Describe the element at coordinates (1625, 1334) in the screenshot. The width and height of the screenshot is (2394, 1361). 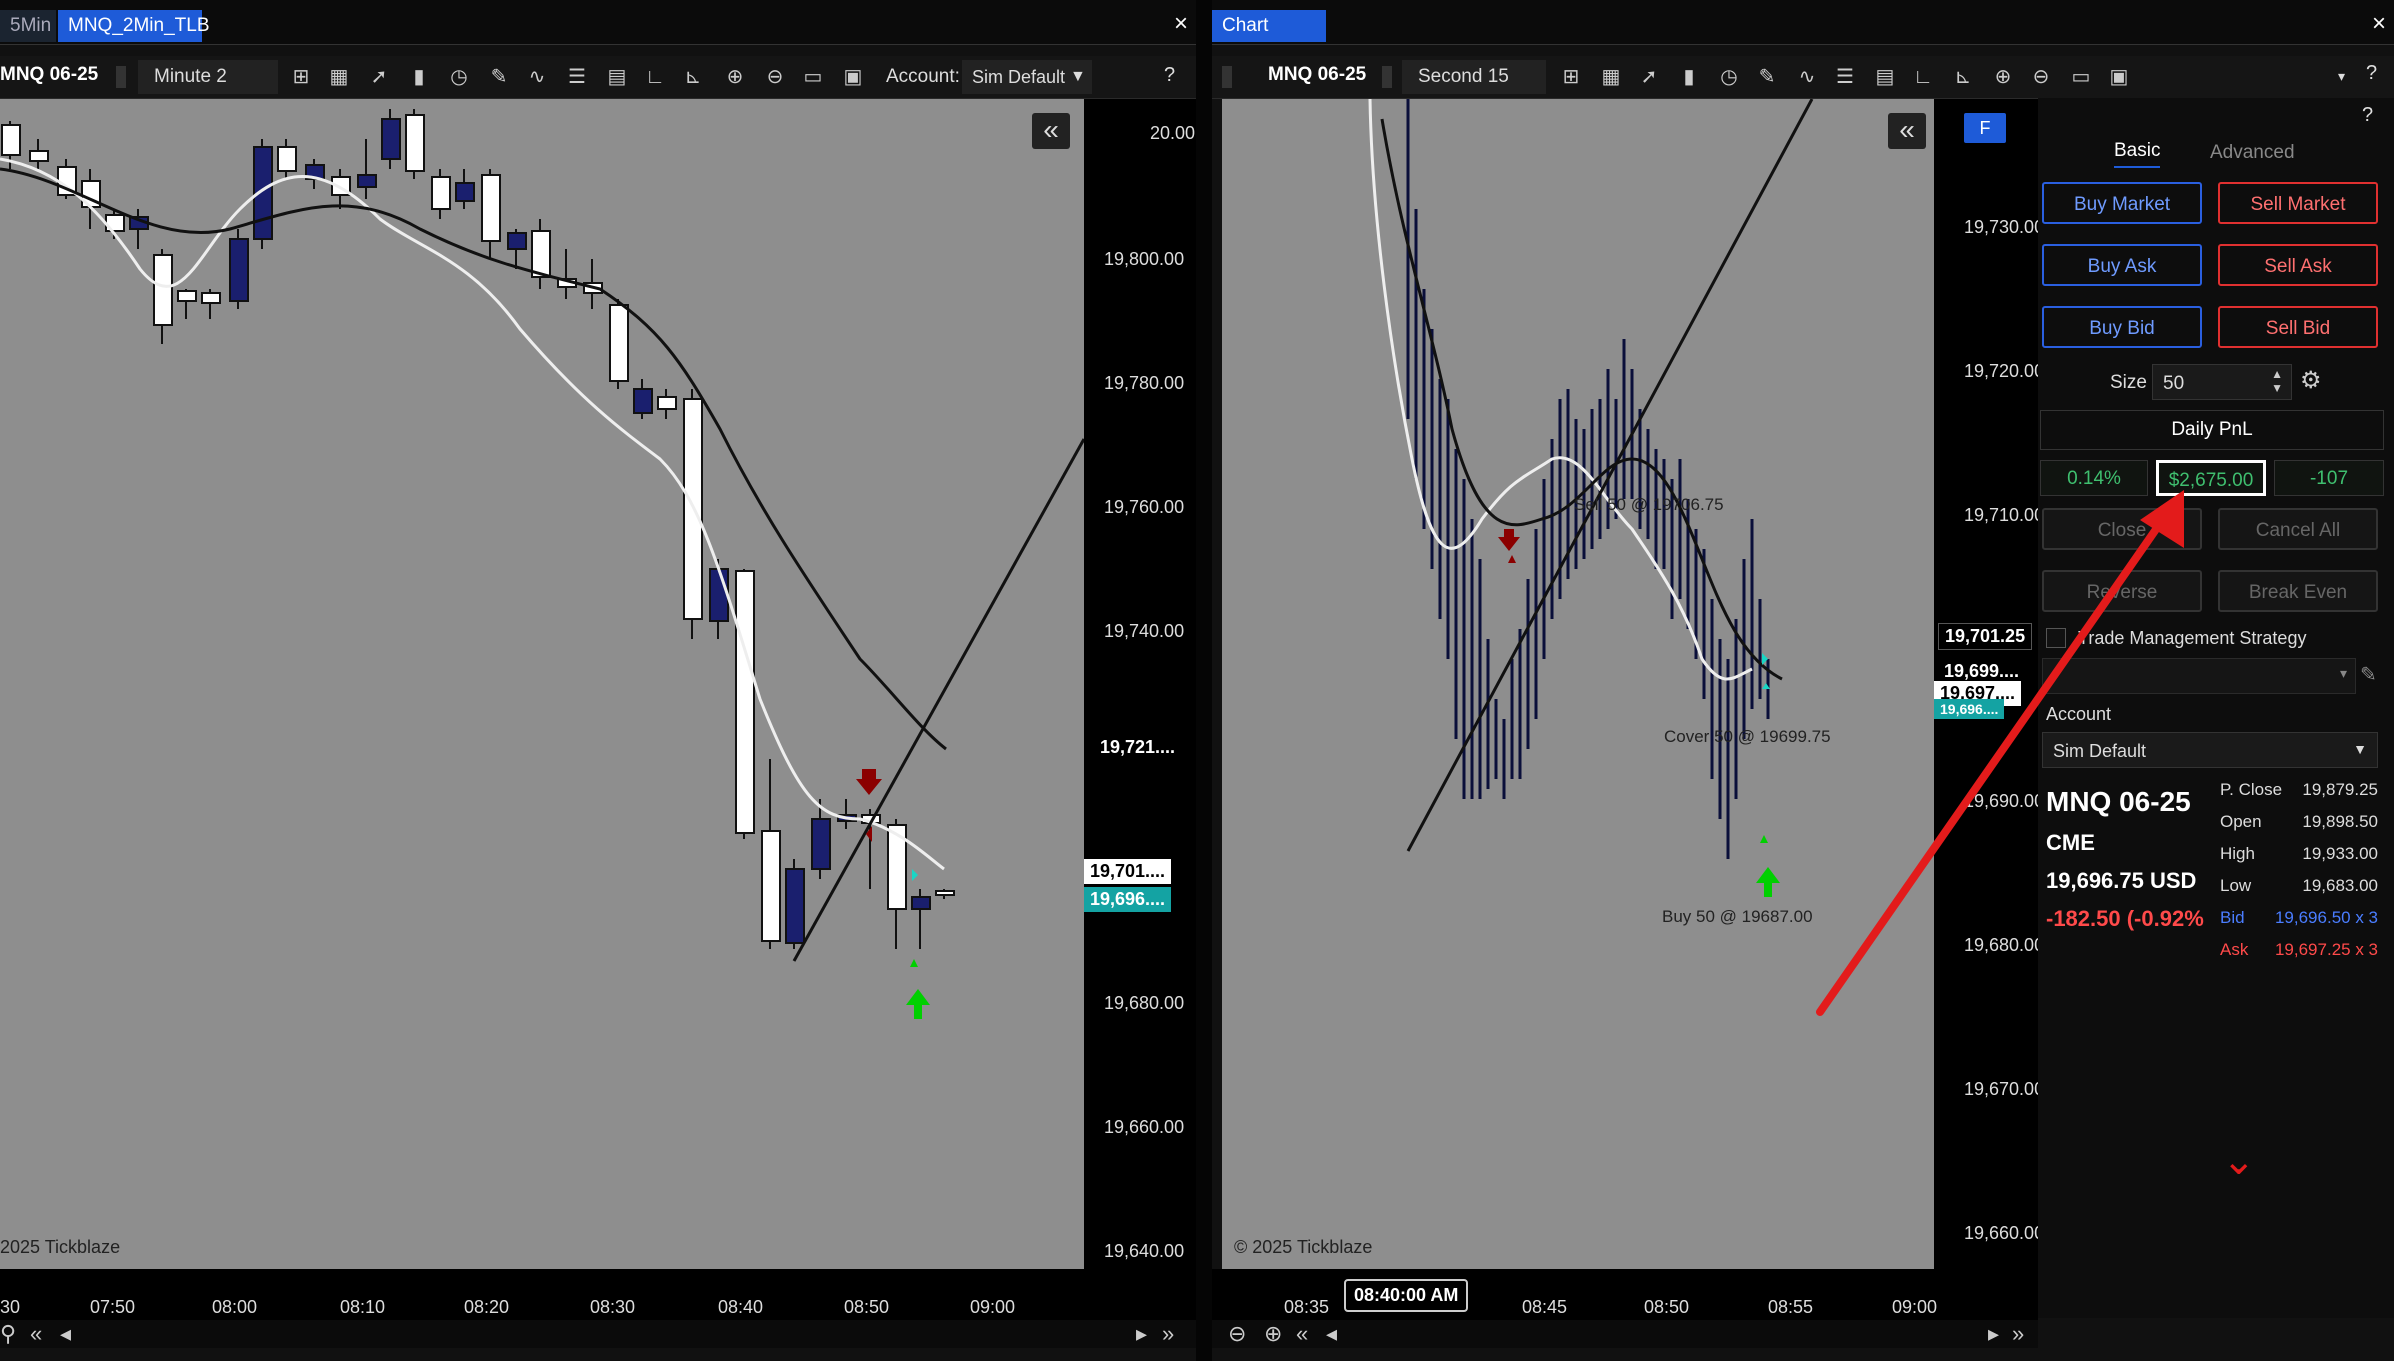
I see `right-scrollbar: ⊖ ⊕ « ◂ ▸ »` at that location.